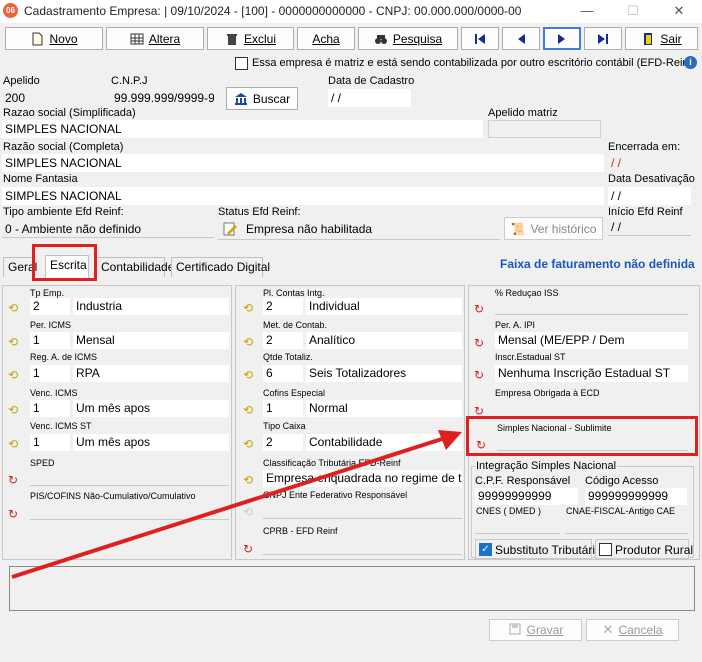 The width and height of the screenshot is (702, 662). Describe the element at coordinates (283, 442) in the screenshot. I see `tipo-caixa-code: 2` at that location.